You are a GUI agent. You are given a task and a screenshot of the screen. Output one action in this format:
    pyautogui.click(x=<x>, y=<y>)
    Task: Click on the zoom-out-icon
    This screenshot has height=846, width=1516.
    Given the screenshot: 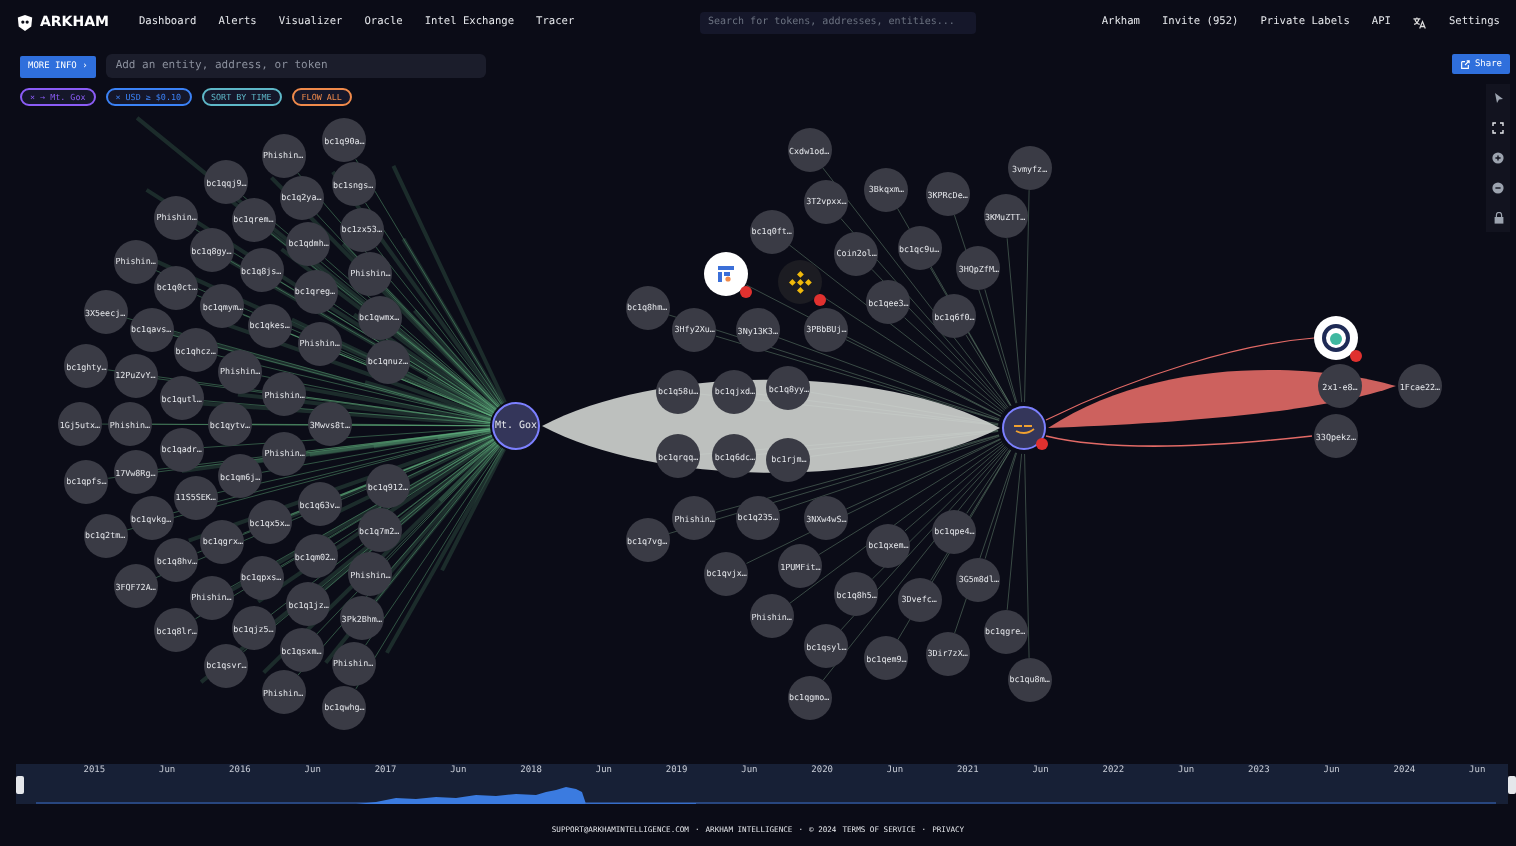 What is the action you would take?
    pyautogui.click(x=1498, y=188)
    